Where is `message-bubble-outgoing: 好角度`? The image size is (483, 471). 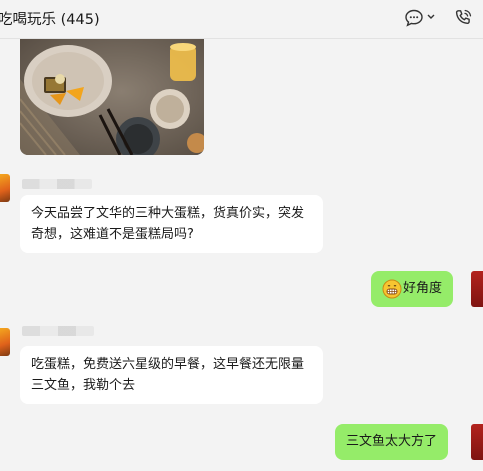 message-bubble-outgoing: 好角度 is located at coordinates (412, 289).